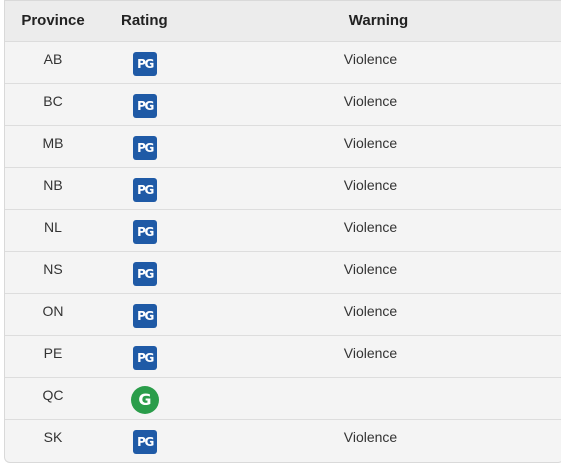 The image size is (561, 467). What do you see at coordinates (53, 184) in the screenshot?
I see `province-cell: NB` at bounding box center [53, 184].